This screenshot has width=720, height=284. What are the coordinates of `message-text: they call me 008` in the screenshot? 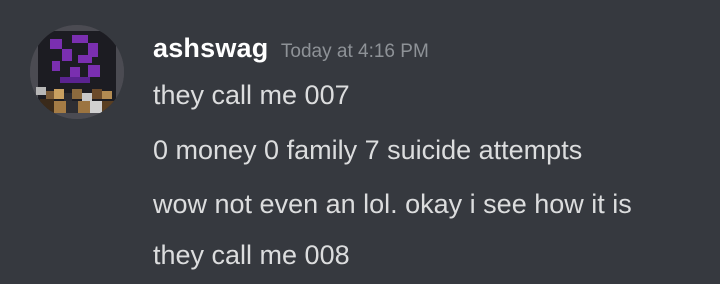 It's located at (251, 255).